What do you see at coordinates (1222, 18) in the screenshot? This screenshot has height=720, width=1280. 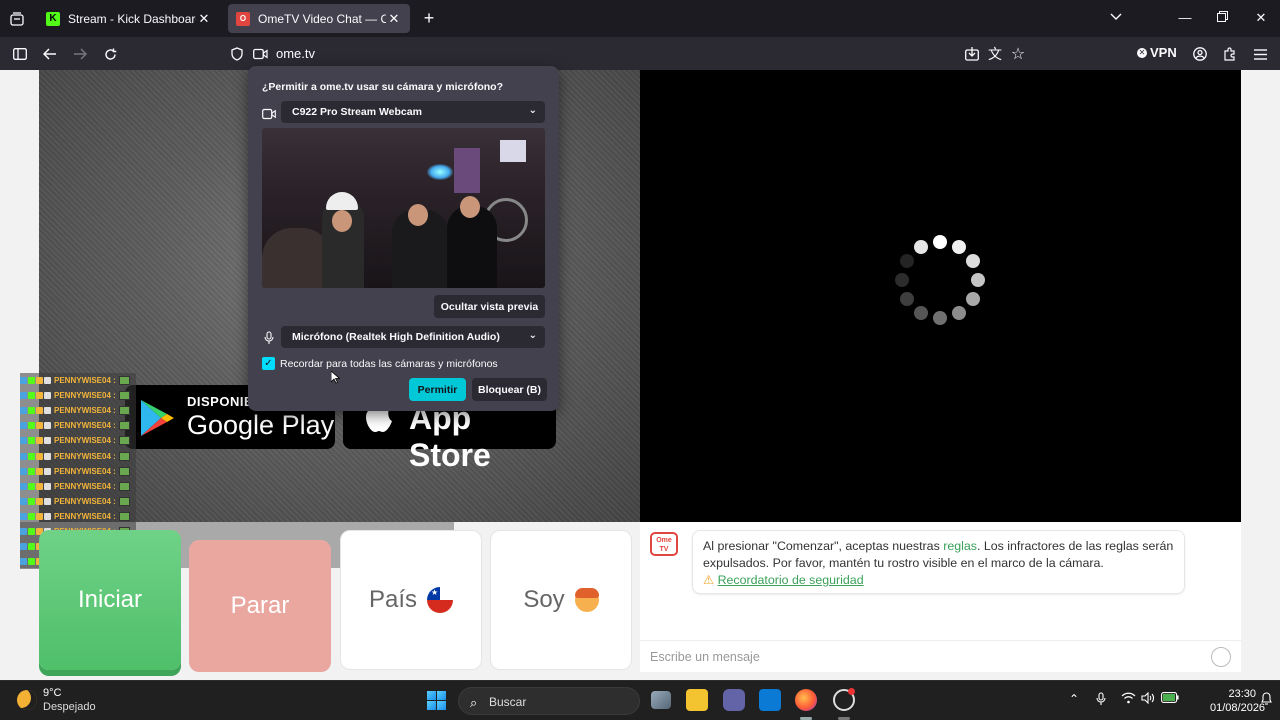 I see `restore-button` at bounding box center [1222, 18].